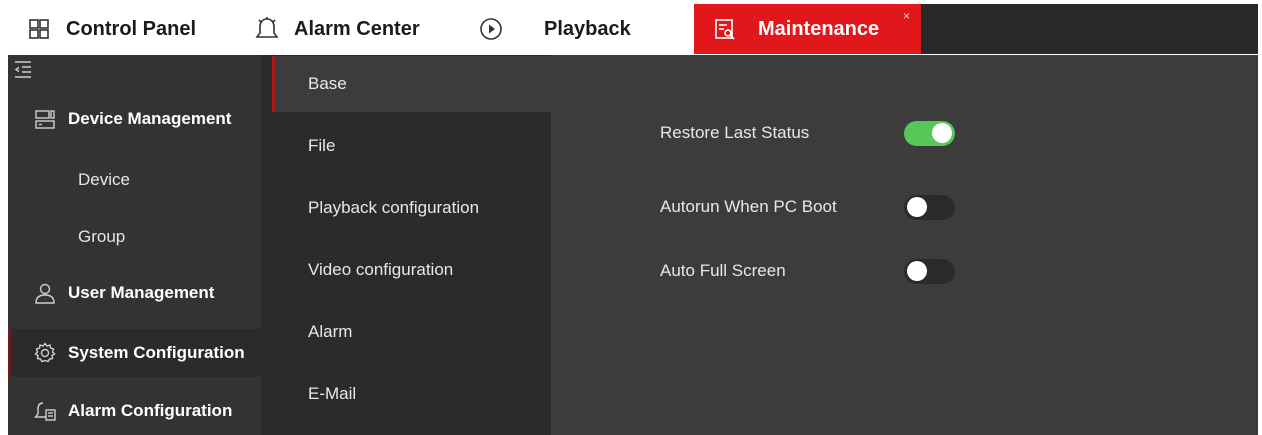  What do you see at coordinates (929, 207) in the screenshot?
I see `autorun-when-pc-boot-toggle` at bounding box center [929, 207].